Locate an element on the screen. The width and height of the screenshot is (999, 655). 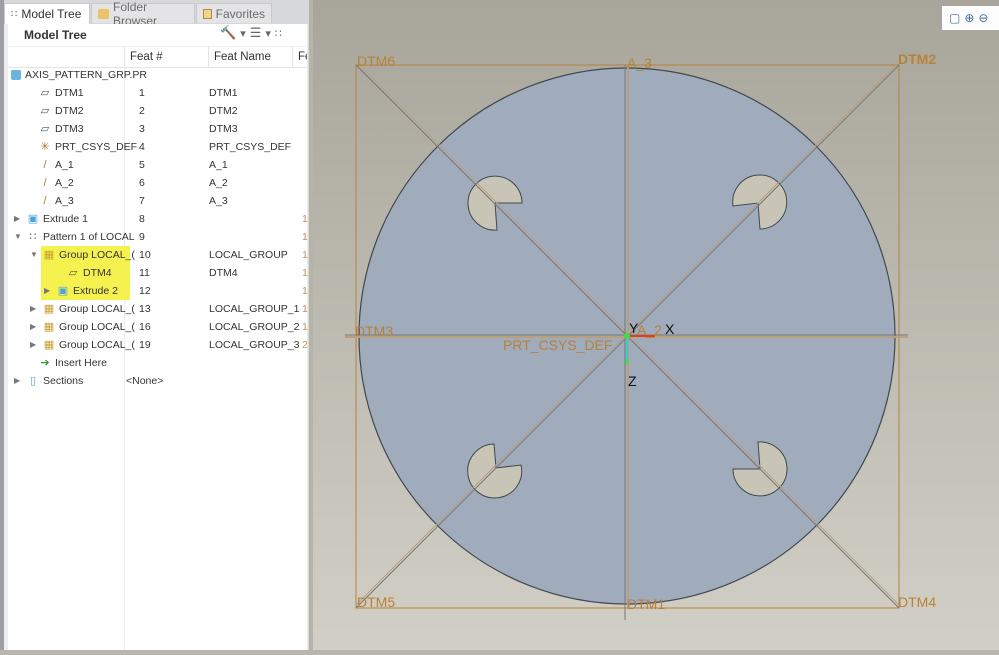
model-tree-icon: ∷ is located at coordinates (14, 14).